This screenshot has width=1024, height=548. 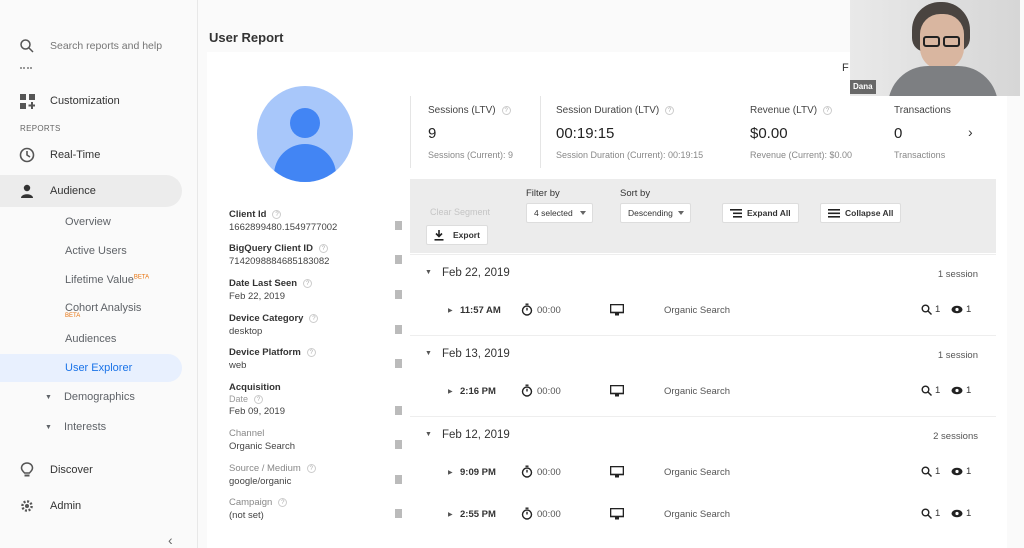 What do you see at coordinates (316, 509) in the screenshot?
I see `campaign-field: Campaign? (not set)` at bounding box center [316, 509].